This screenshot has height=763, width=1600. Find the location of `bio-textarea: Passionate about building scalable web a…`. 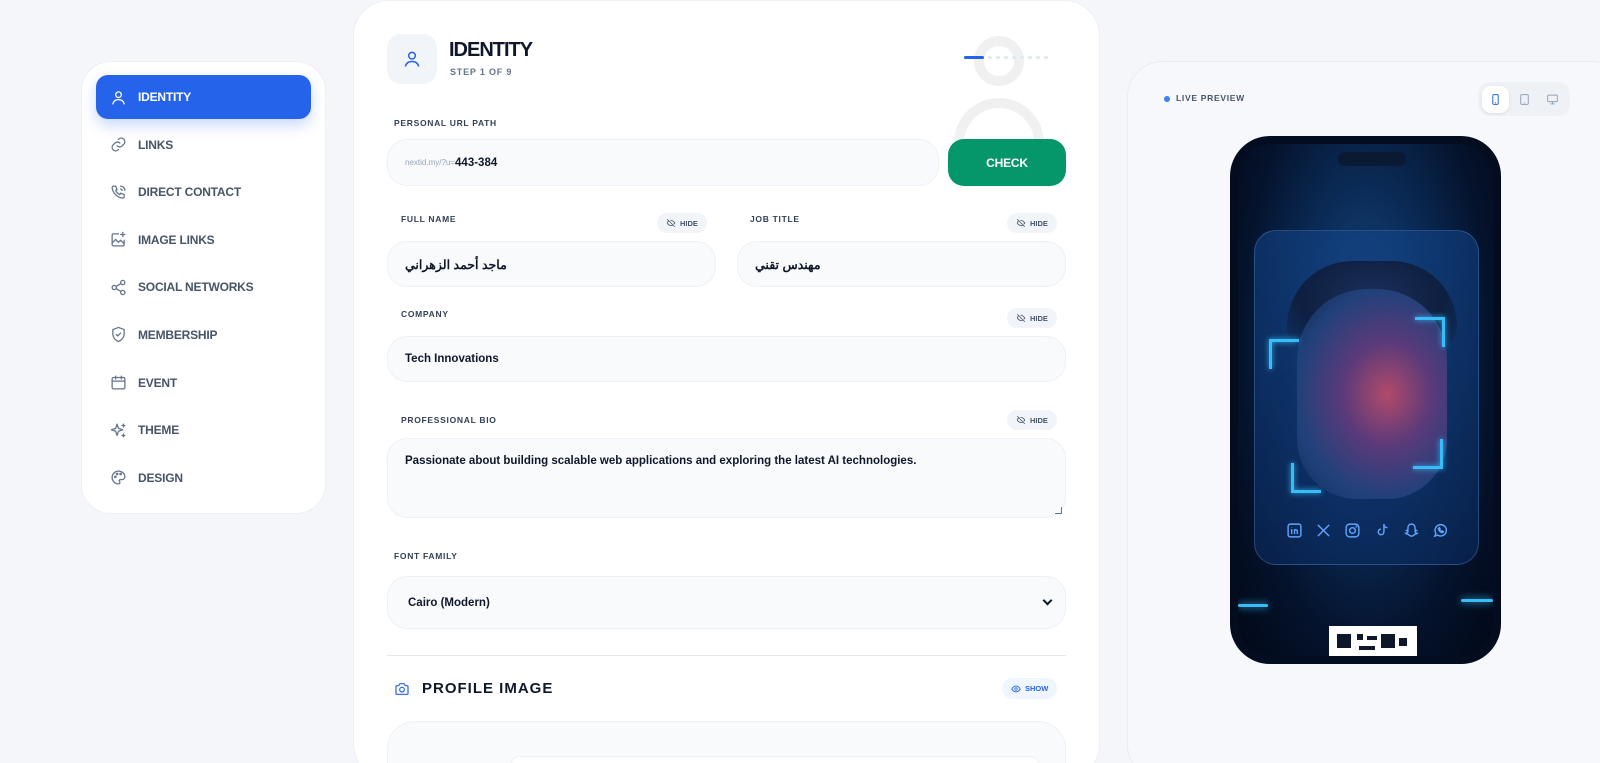

bio-textarea: Passionate about building scalable web a… is located at coordinates (726, 478).